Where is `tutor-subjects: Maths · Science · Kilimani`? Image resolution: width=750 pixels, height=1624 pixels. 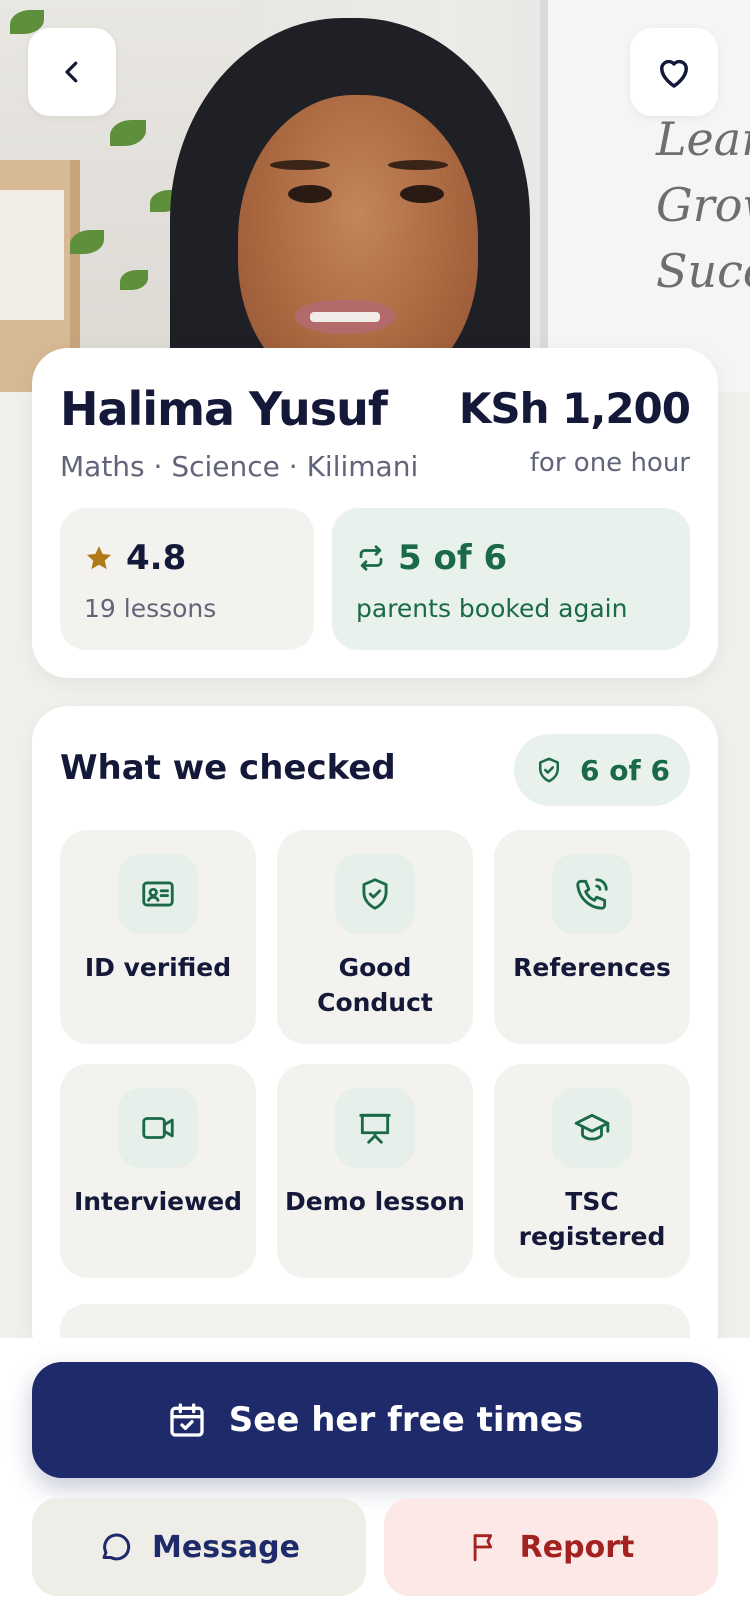 tutor-subjects: Maths · Science · Kilimani is located at coordinates (239, 466).